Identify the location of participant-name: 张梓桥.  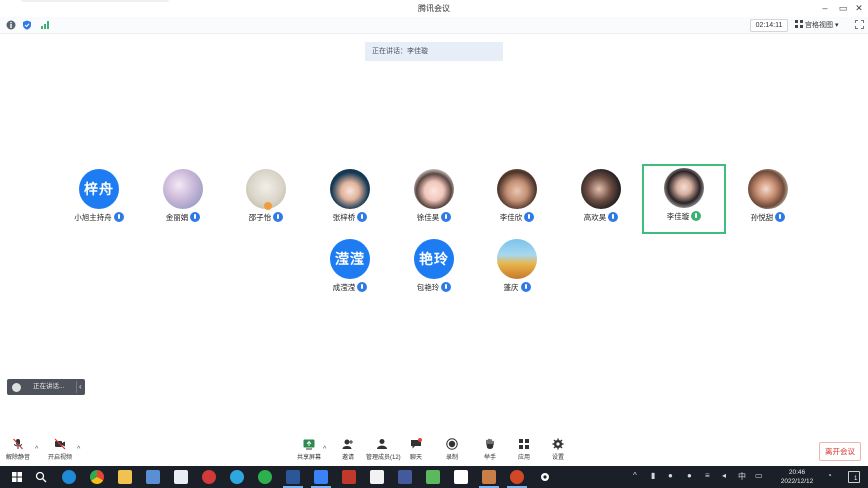
(344, 217).